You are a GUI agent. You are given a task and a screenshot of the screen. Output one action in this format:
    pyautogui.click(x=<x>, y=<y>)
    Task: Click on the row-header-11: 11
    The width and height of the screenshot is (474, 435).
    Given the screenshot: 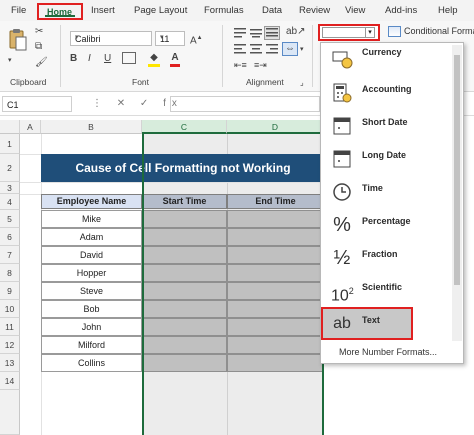 What is the action you would take?
    pyautogui.click(x=10, y=327)
    